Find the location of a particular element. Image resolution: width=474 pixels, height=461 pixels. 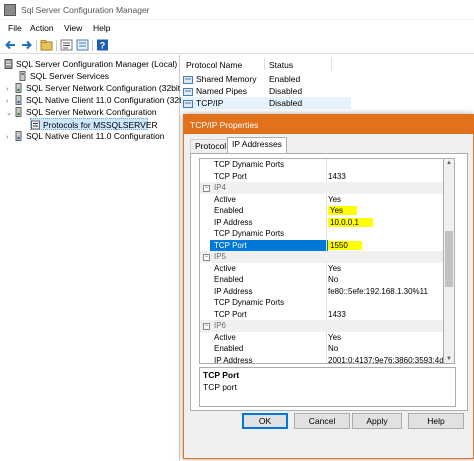

forward-arrow-icon is located at coordinates (26, 45).